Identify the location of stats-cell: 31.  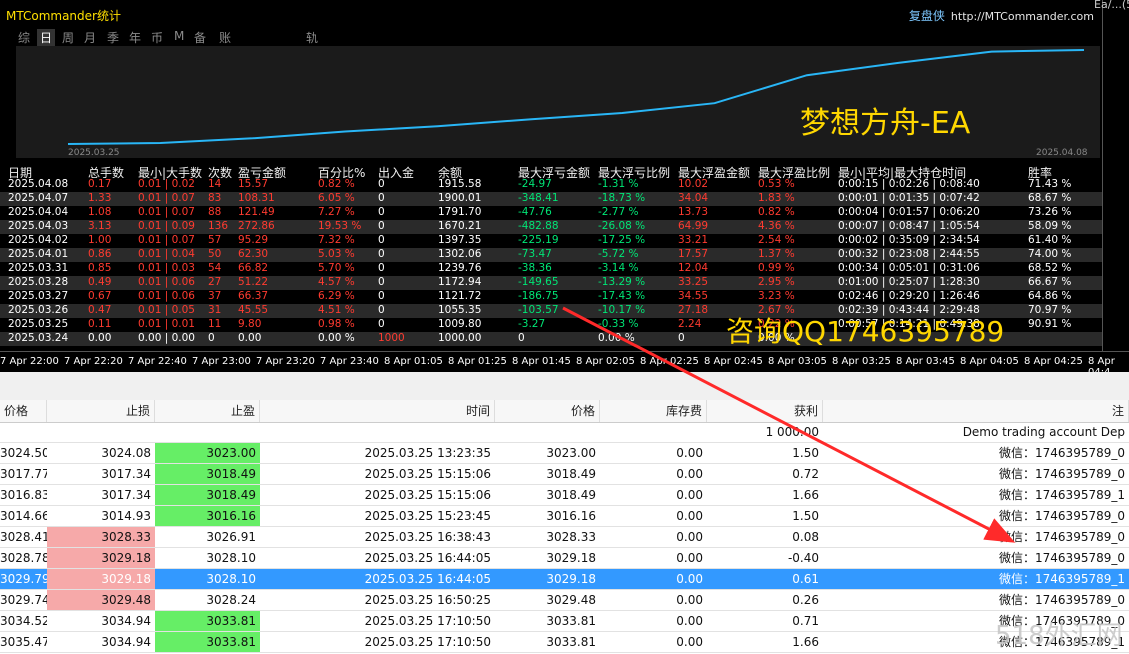
(215, 310).